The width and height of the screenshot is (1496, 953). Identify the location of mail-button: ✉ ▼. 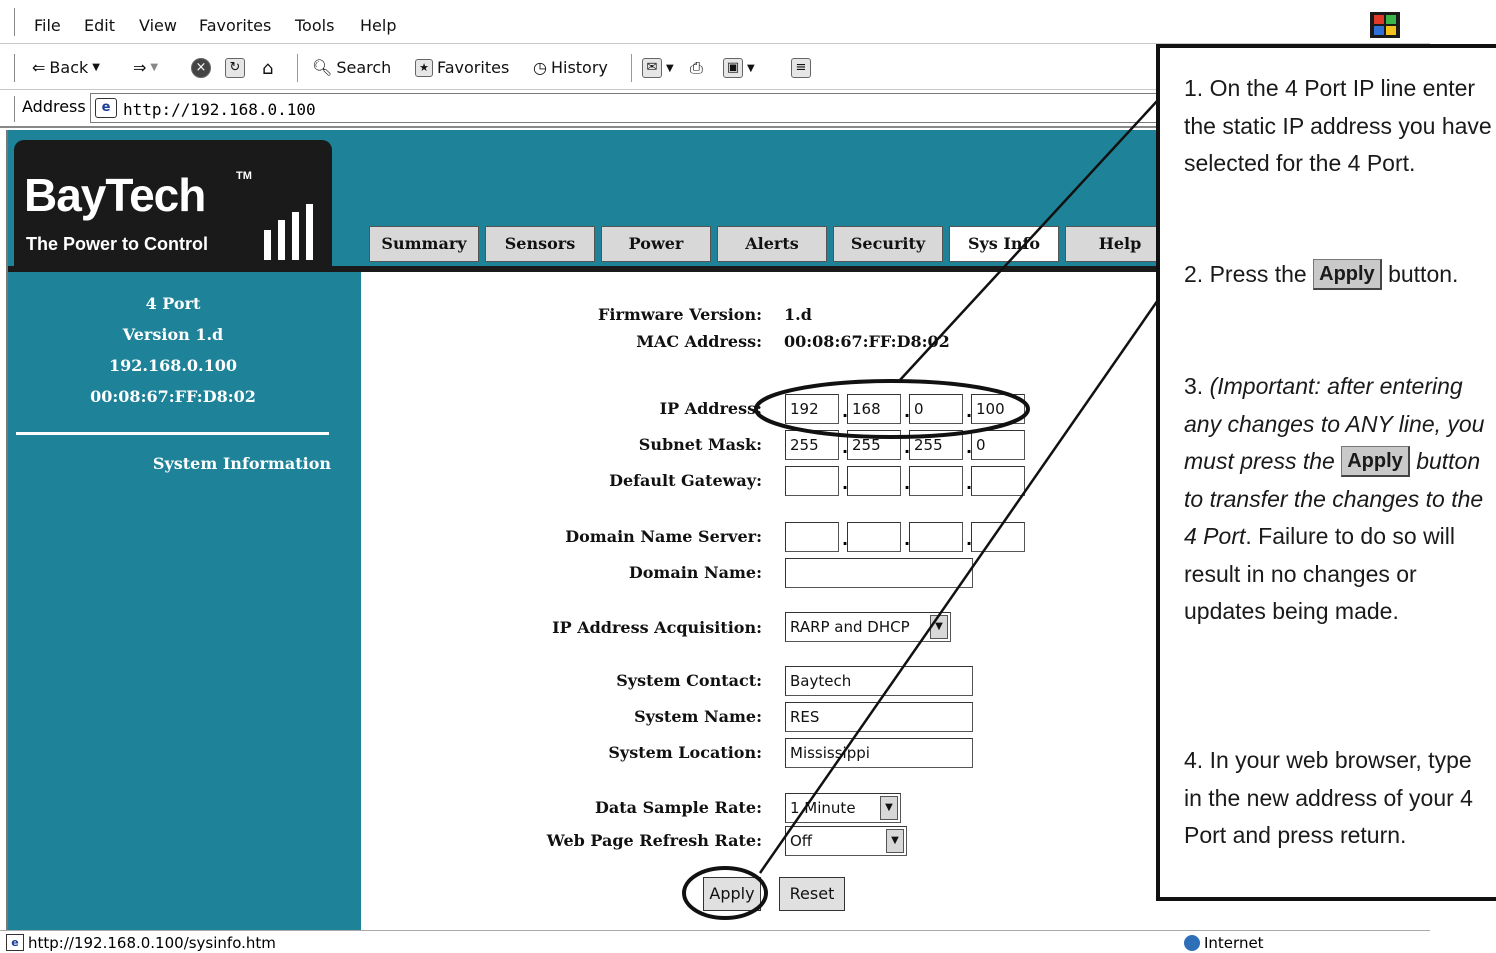
(658, 68).